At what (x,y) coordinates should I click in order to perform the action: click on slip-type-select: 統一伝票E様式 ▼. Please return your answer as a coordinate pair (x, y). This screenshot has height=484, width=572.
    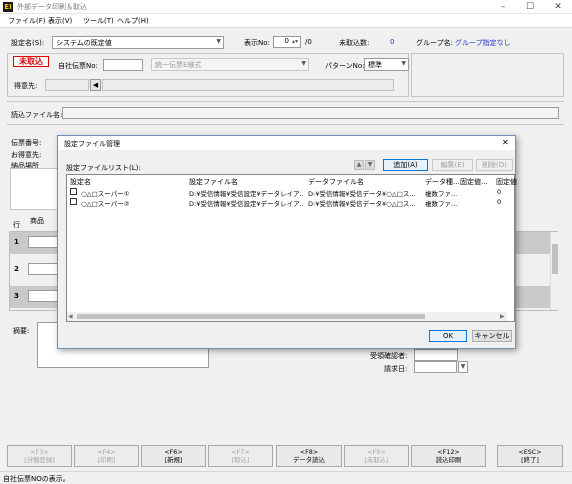
    Looking at the image, I should click on (230, 64).